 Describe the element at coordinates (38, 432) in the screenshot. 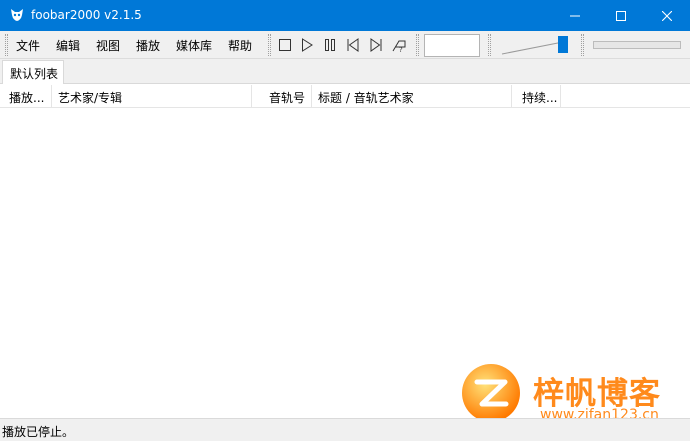

I see `status-text: 播放已停止。` at that location.